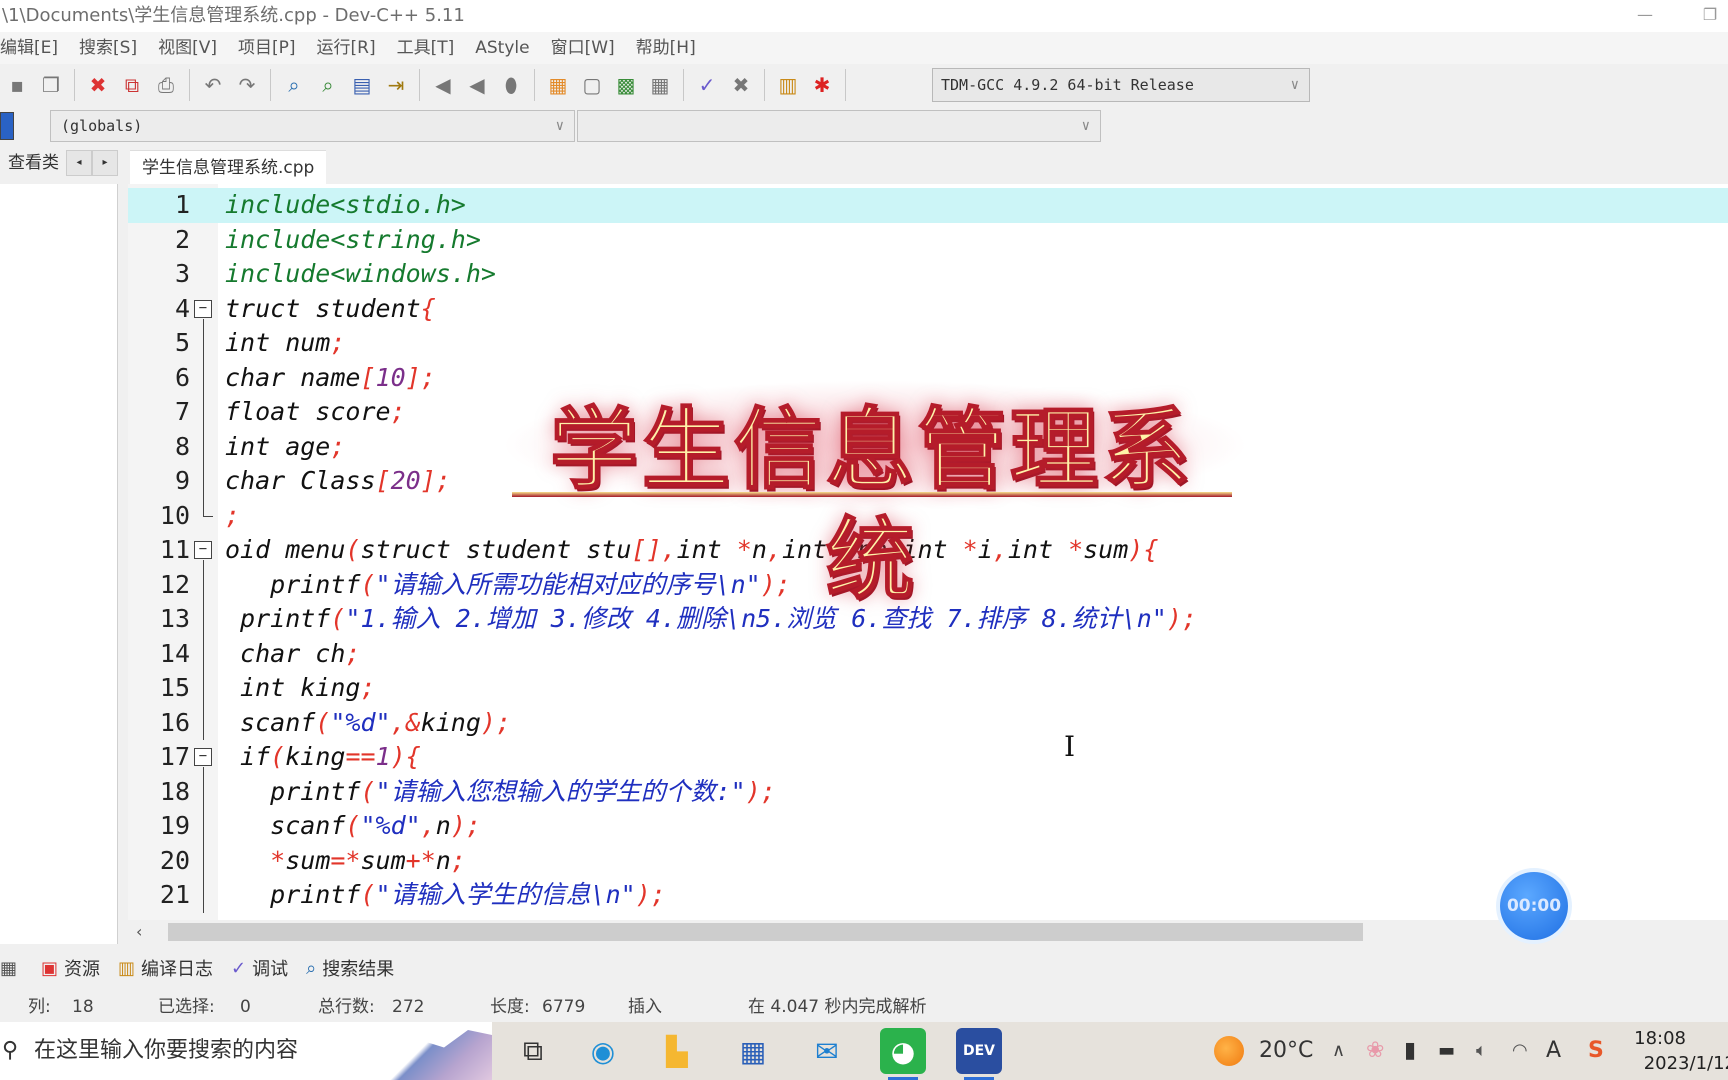 This screenshot has width=1728, height=1080. What do you see at coordinates (39, 1007) in the screenshot?
I see `status-col-label: 列:` at bounding box center [39, 1007].